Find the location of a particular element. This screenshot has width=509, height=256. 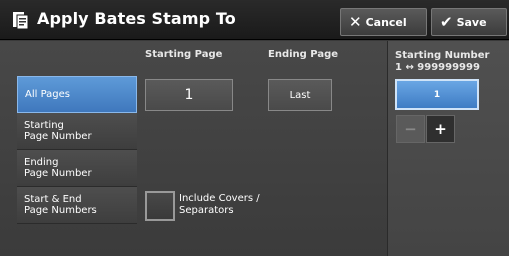

option-label: Ending Page Number is located at coordinates (58, 168).